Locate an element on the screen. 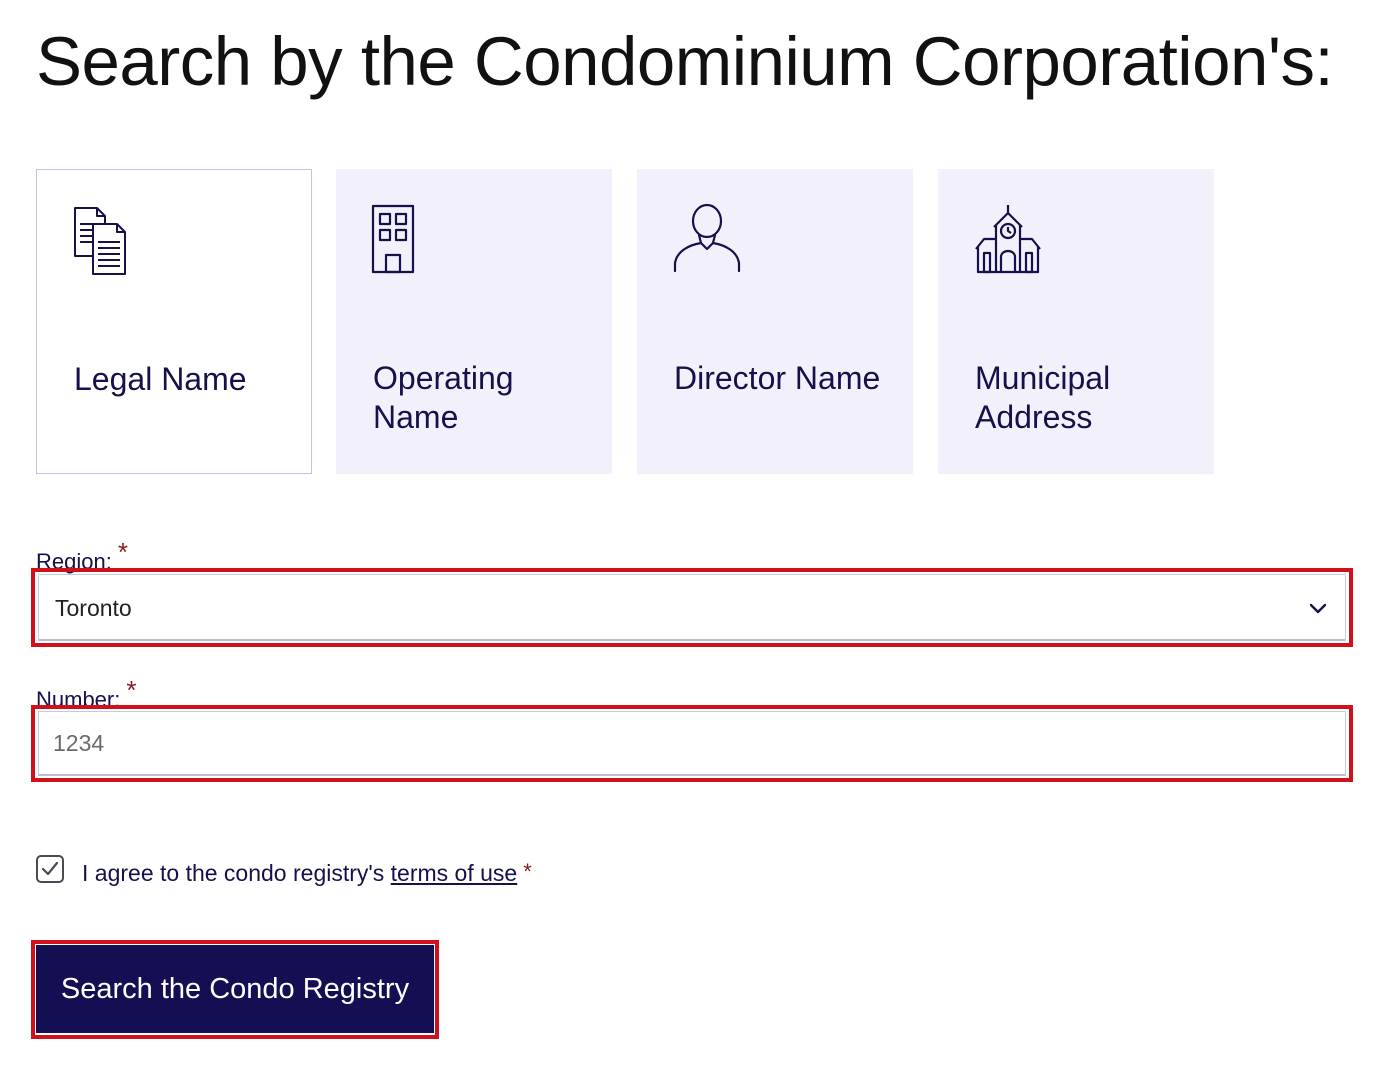 This screenshot has height=1072, width=1400. city-hall-icon is located at coordinates (1008, 239).